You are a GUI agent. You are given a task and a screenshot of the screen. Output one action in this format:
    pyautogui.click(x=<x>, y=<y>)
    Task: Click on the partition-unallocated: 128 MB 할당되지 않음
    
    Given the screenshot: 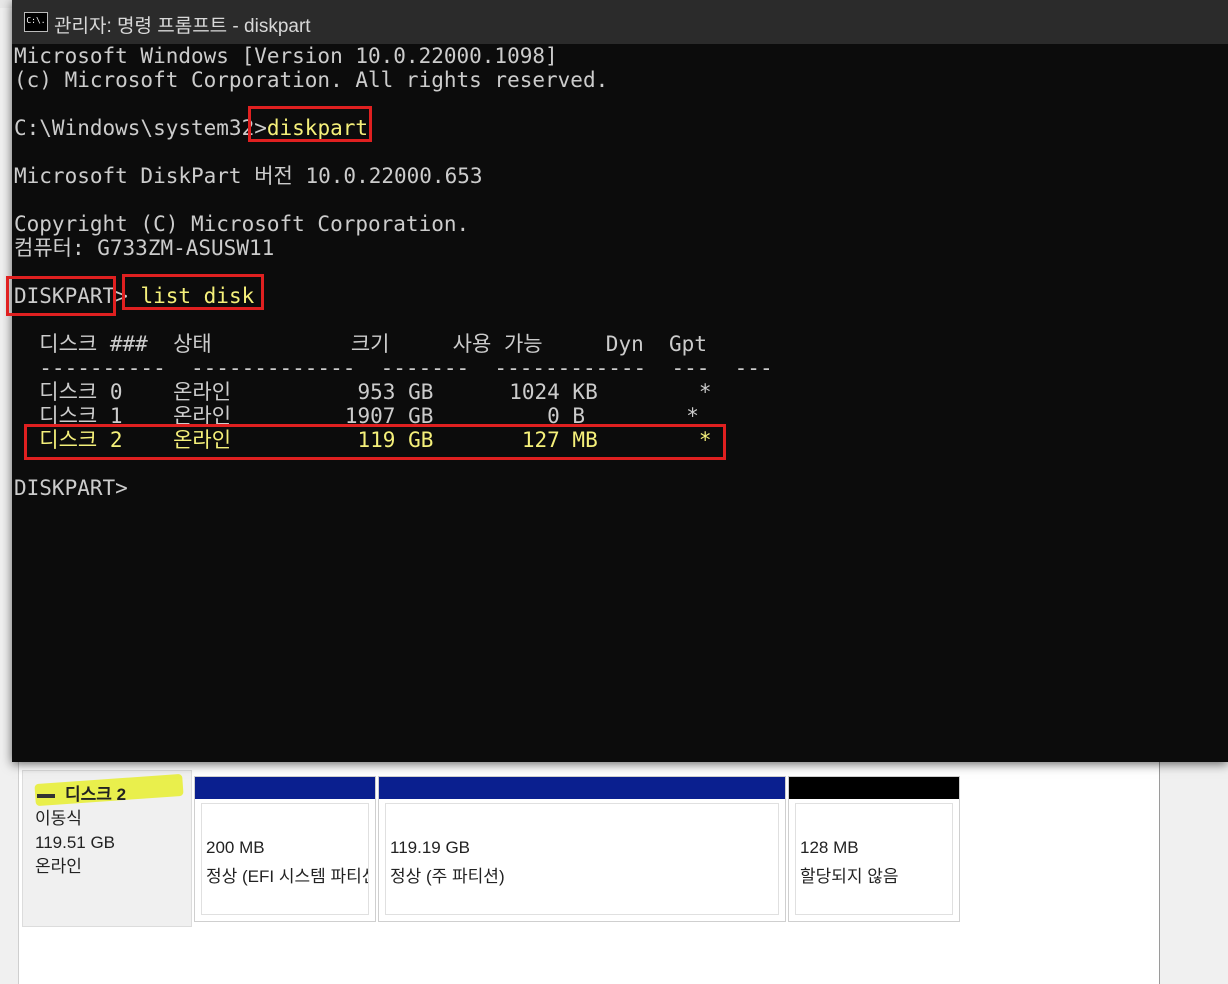 What is the action you would take?
    pyautogui.click(x=874, y=849)
    